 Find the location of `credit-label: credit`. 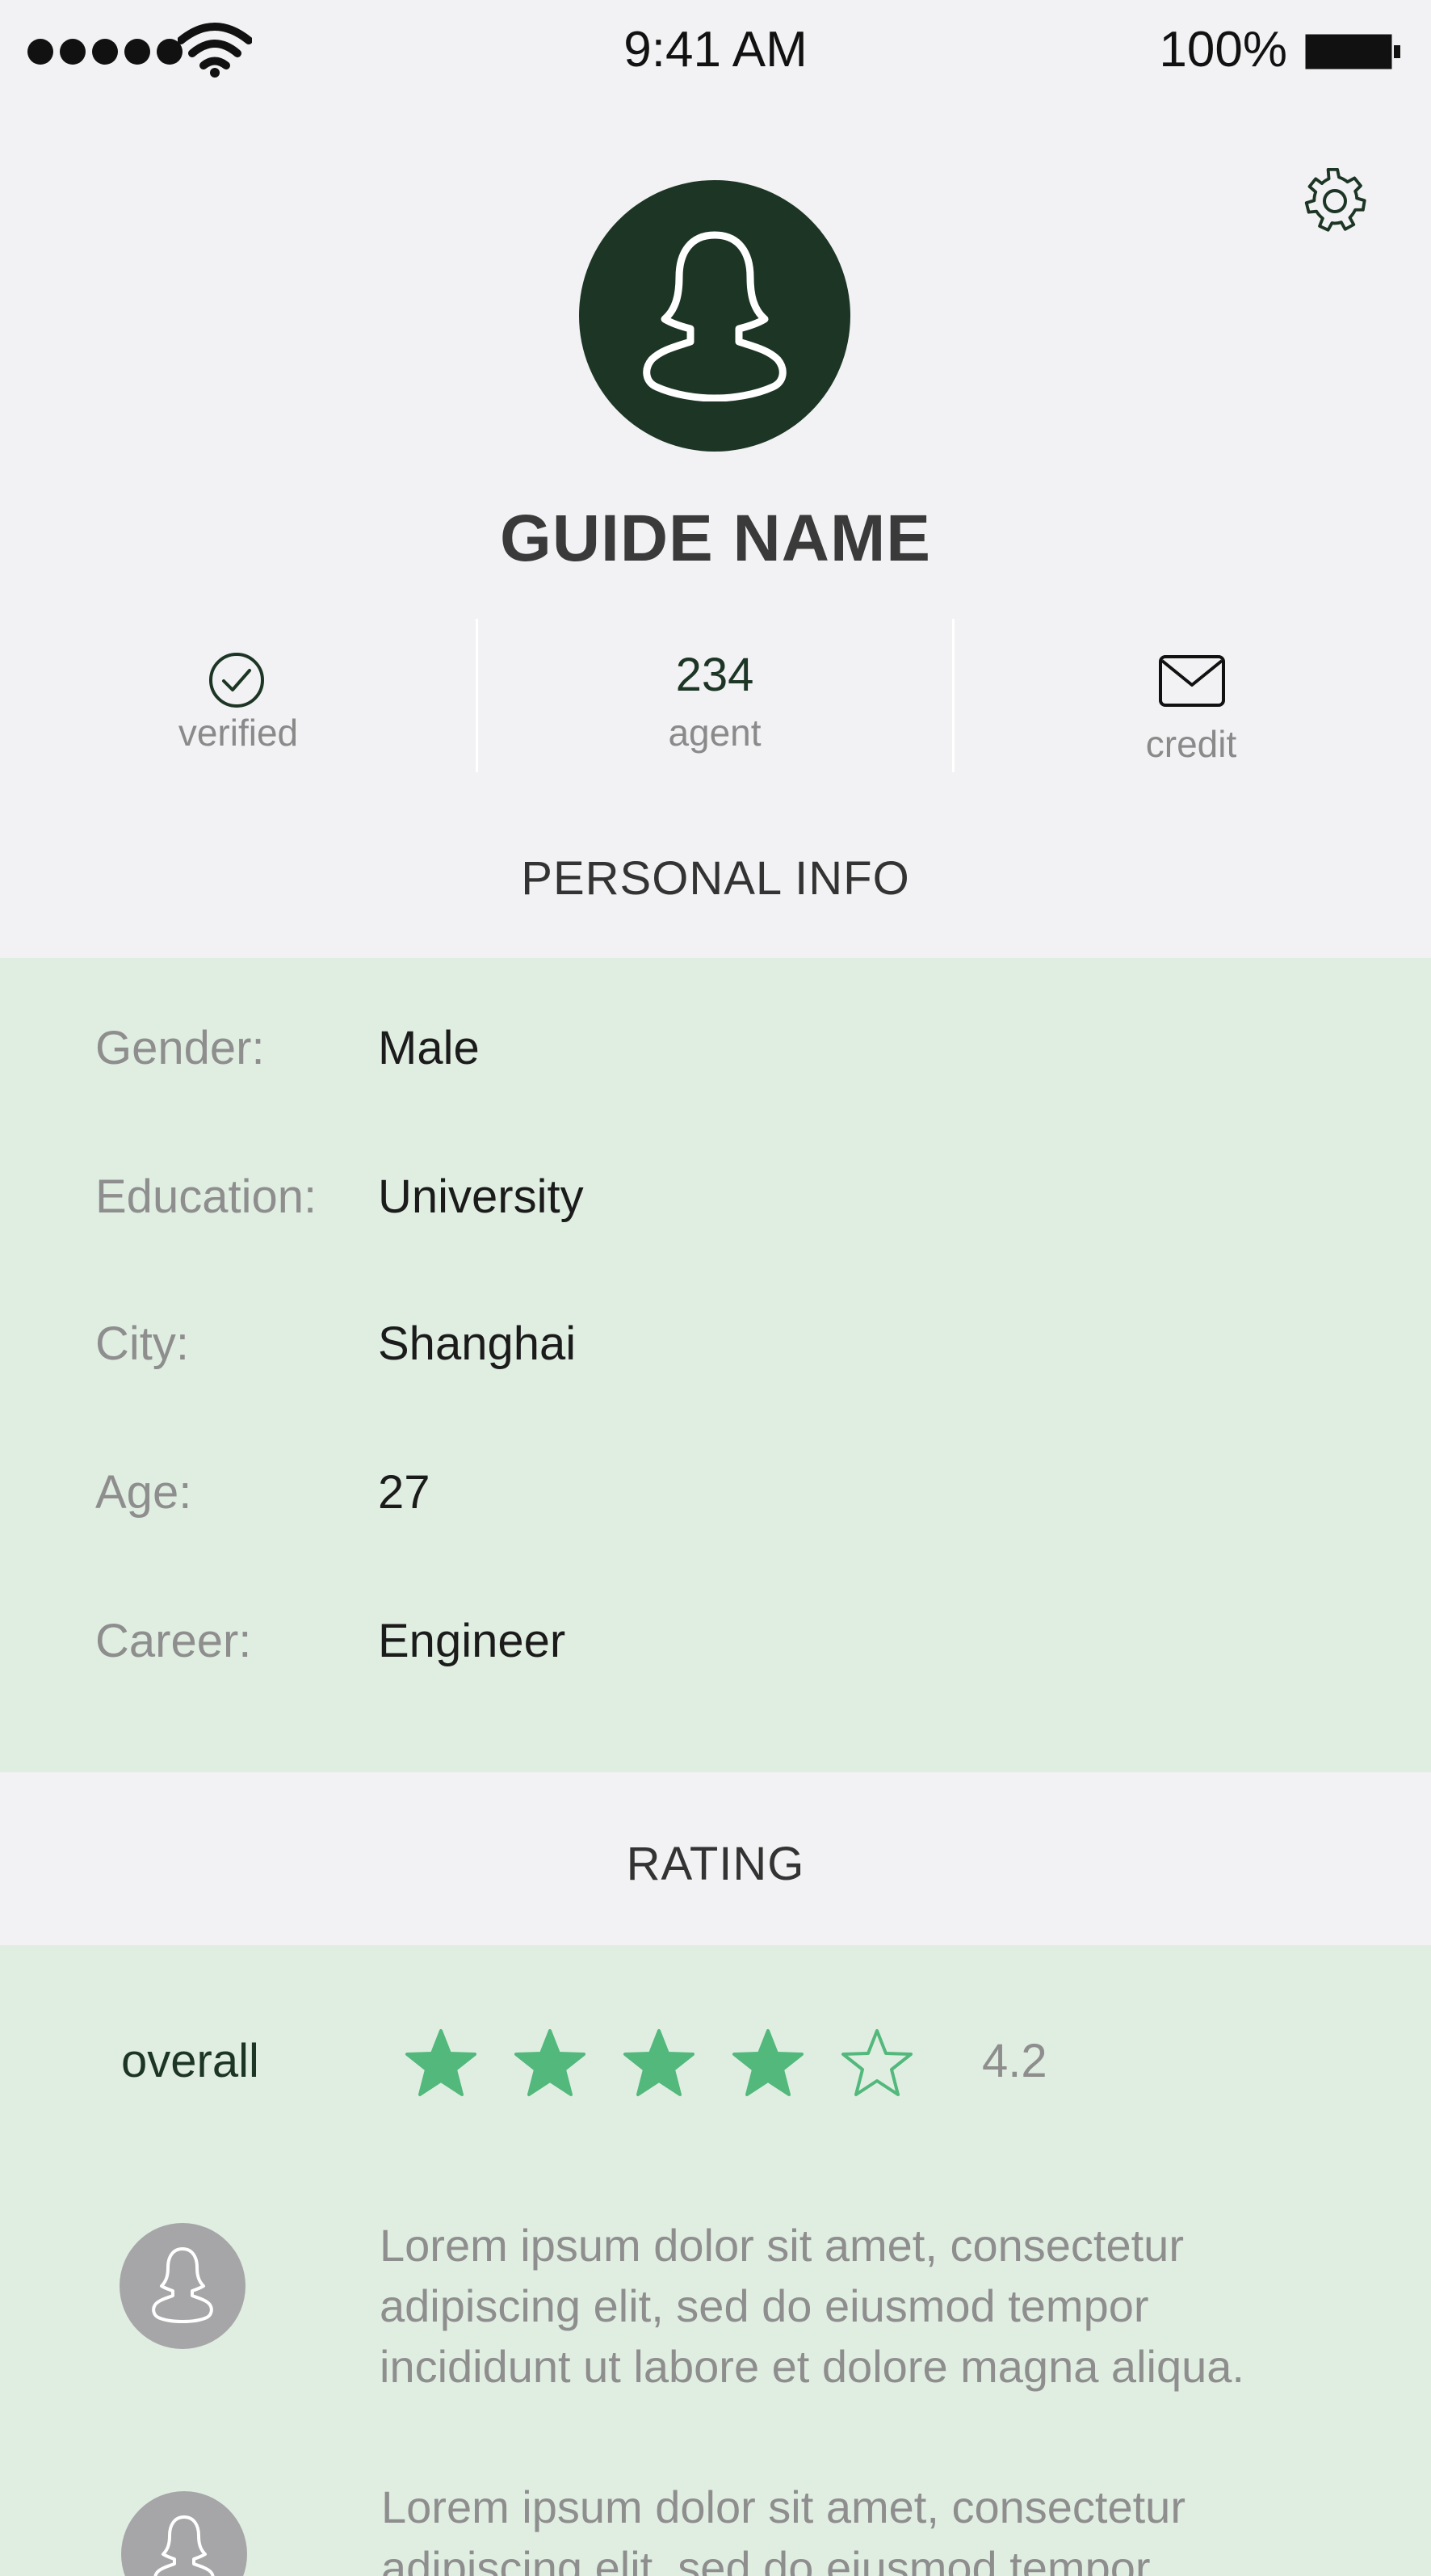

credit-label: credit is located at coordinates (1191, 744).